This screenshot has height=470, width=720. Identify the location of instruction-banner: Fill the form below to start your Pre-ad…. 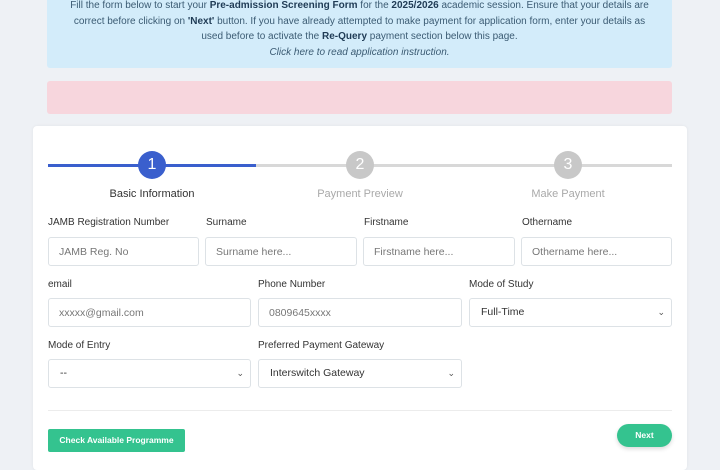
(359, 34).